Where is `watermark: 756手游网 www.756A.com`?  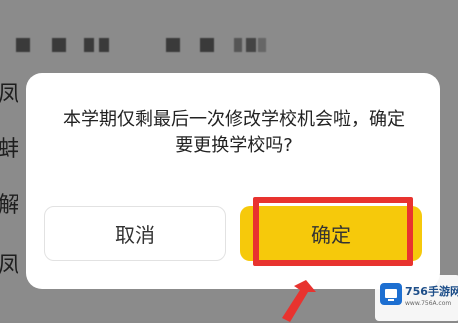
watermark: 756手游网 www.756A.com is located at coordinates (416, 298).